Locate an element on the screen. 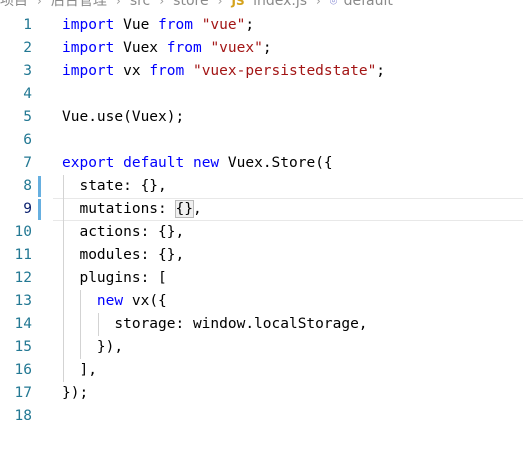 Image resolution: width=523 pixels, height=471 pixels. code-text: import Vuex from "vuex"; is located at coordinates (167, 48).